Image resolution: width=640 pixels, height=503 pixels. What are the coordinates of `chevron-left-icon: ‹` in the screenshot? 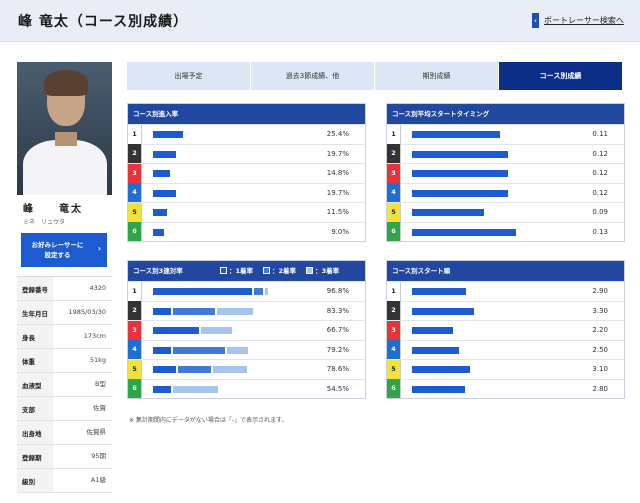 It's located at (535, 20).